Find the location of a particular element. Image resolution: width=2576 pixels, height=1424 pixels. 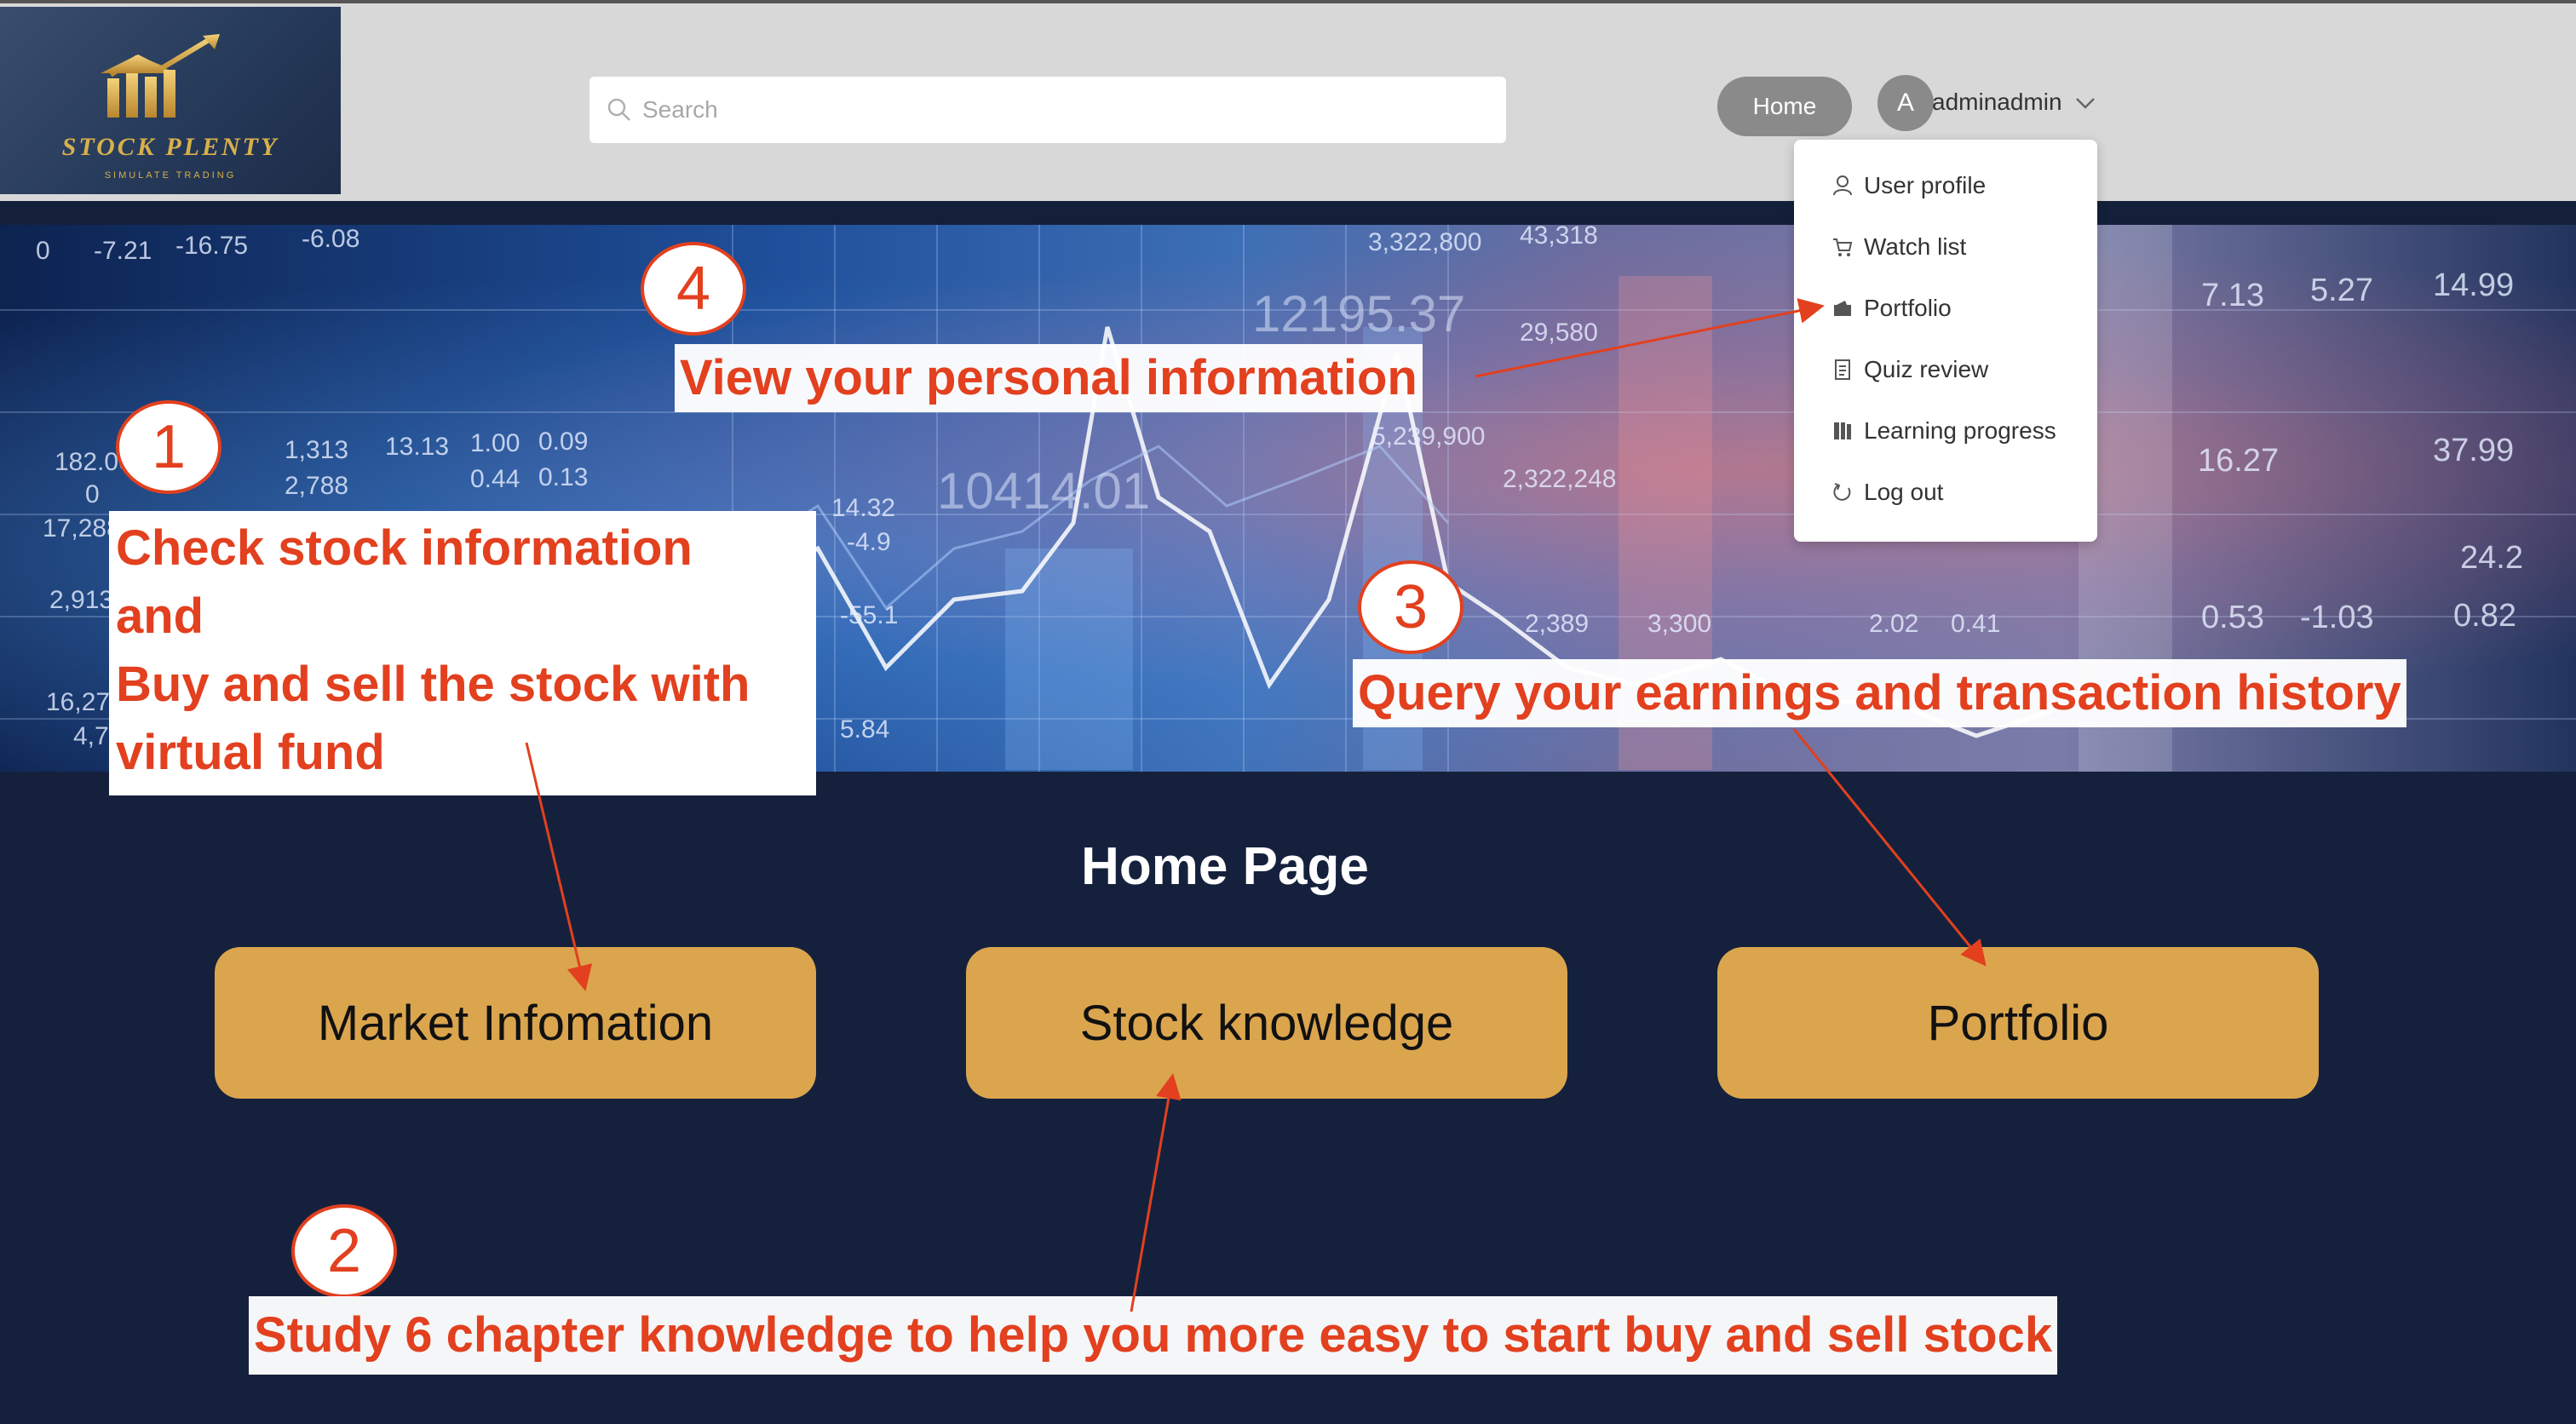

menu-item-user-profile: User profile is located at coordinates (1909, 186).